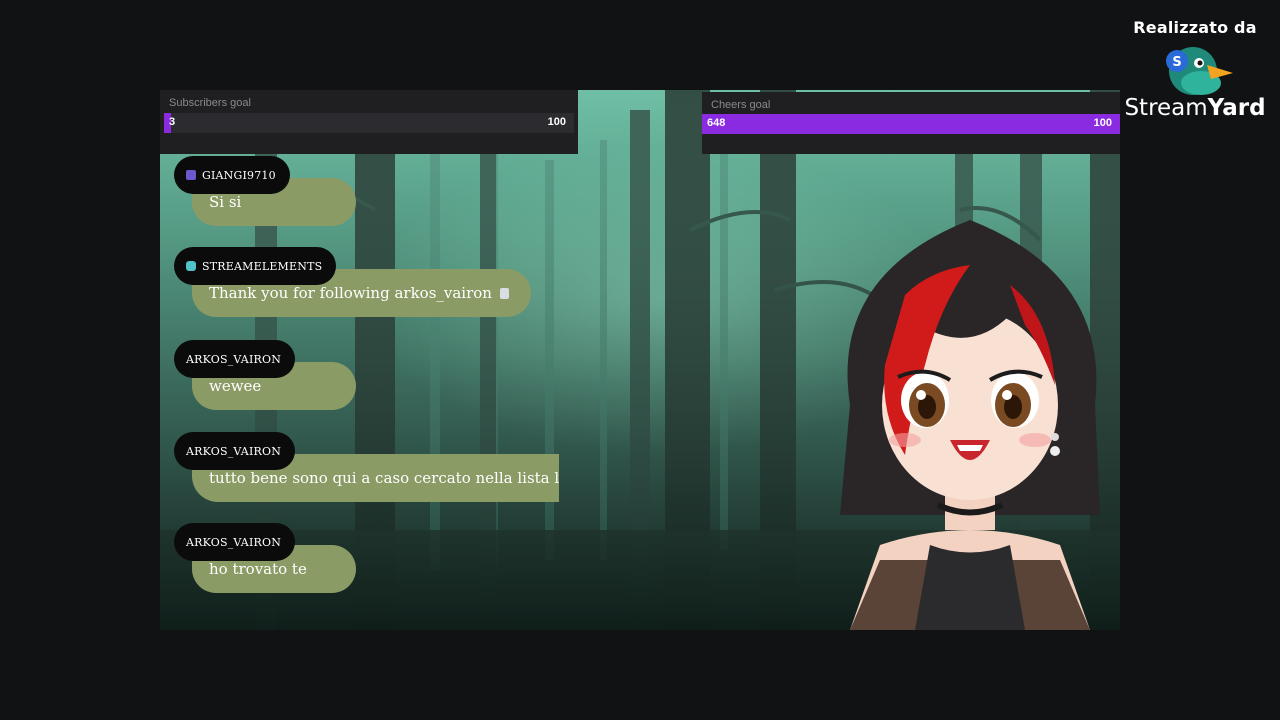  What do you see at coordinates (1236, 108) in the screenshot?
I see `wordmark-part-yard: Yard` at bounding box center [1236, 108].